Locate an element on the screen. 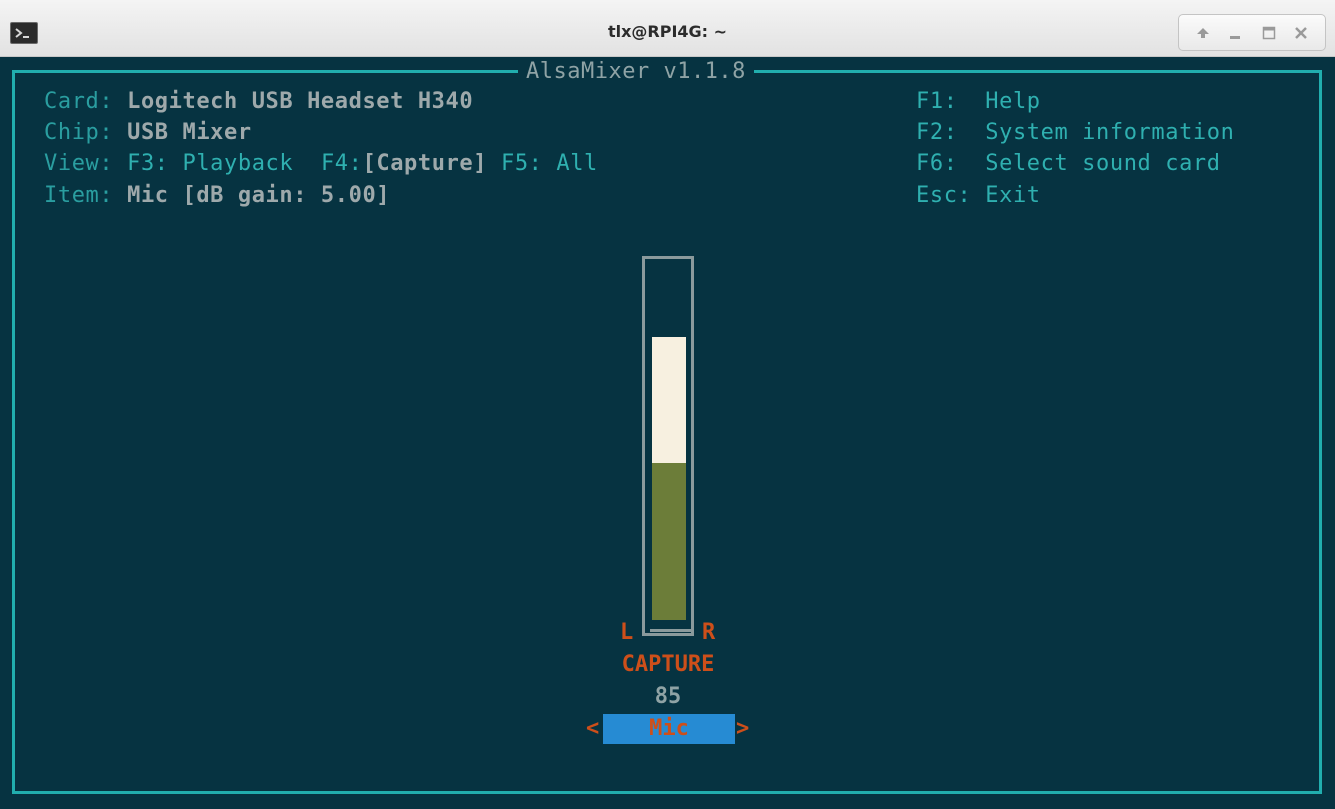 Image resolution: width=1335 pixels, height=809 pixels. card-value: Logitech USB Headset H340 is located at coordinates (300, 101).